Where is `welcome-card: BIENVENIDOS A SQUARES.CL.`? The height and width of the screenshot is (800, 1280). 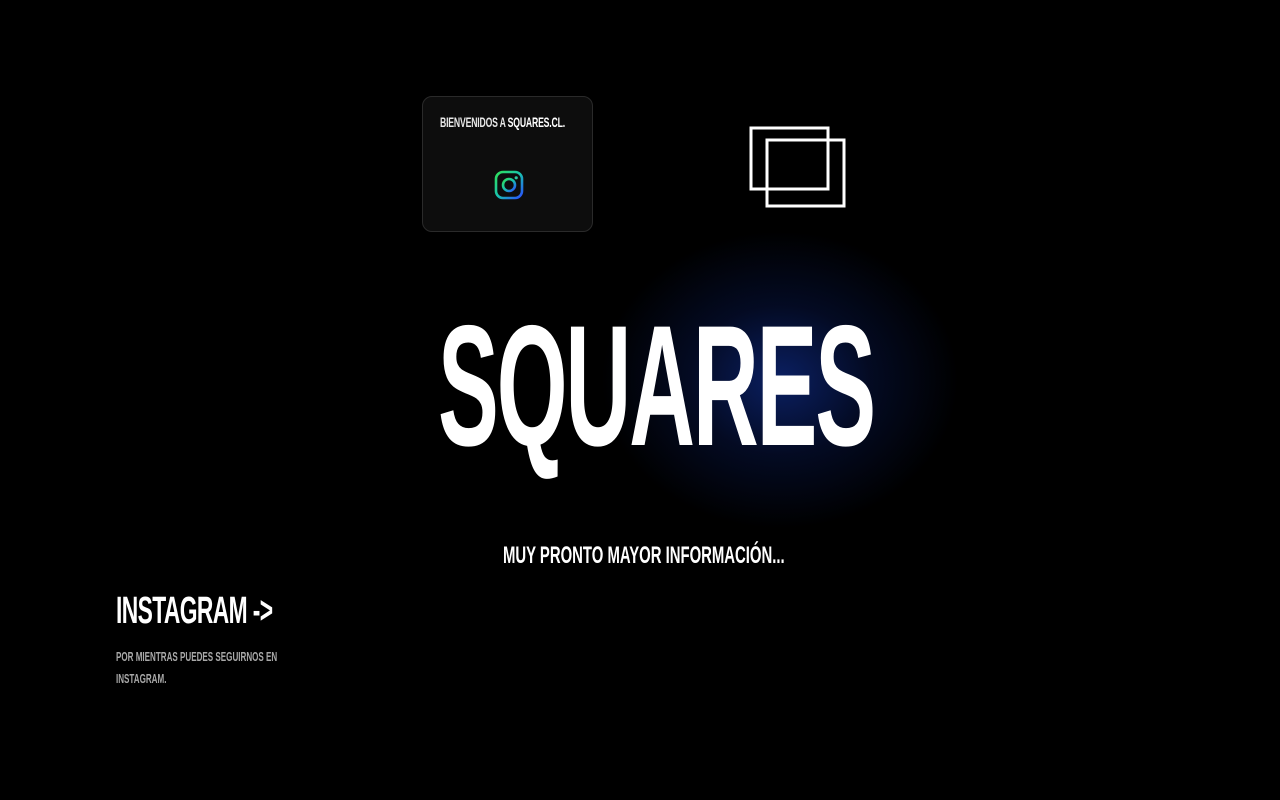
welcome-card: BIENVENIDOS A SQUARES.CL. is located at coordinates (507, 164).